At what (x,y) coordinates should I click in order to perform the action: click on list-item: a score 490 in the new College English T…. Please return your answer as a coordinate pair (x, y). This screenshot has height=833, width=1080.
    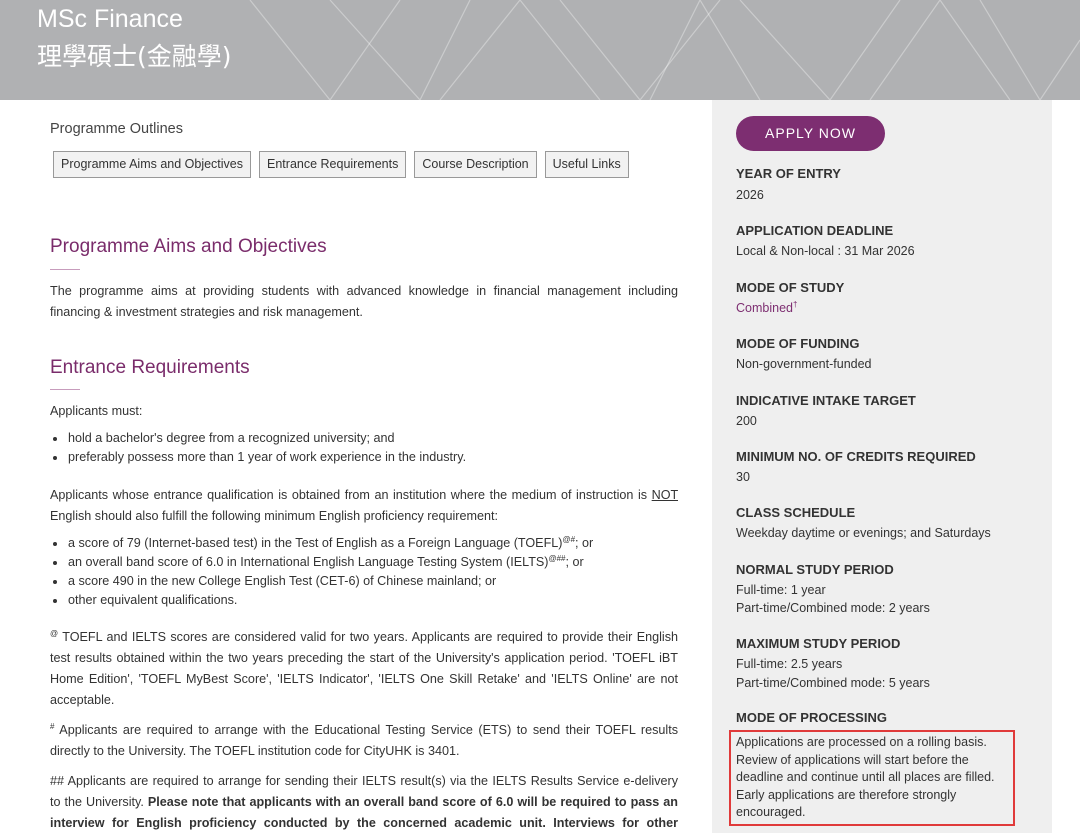
    Looking at the image, I should click on (365, 581).